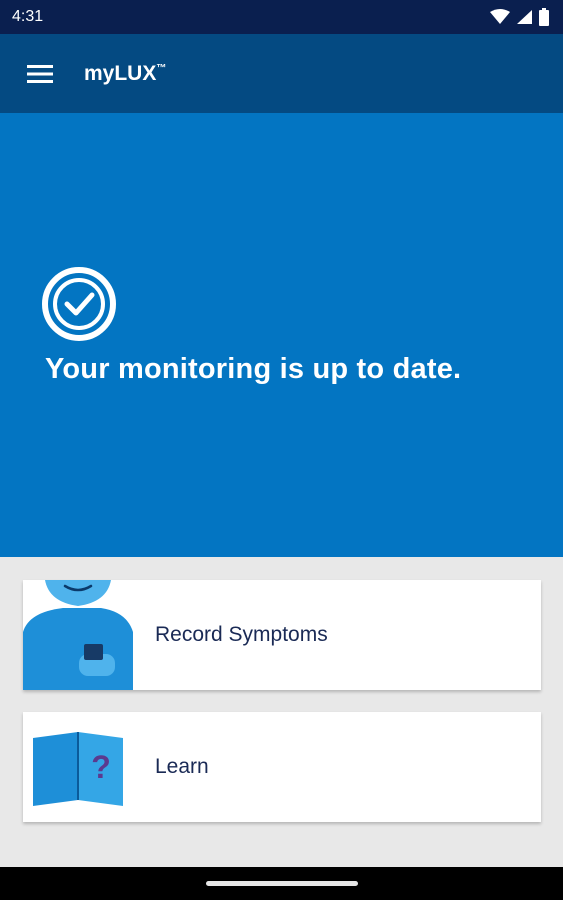 The image size is (563, 900). Describe the element at coordinates (500, 16) in the screenshot. I see `wifi-icon` at that location.